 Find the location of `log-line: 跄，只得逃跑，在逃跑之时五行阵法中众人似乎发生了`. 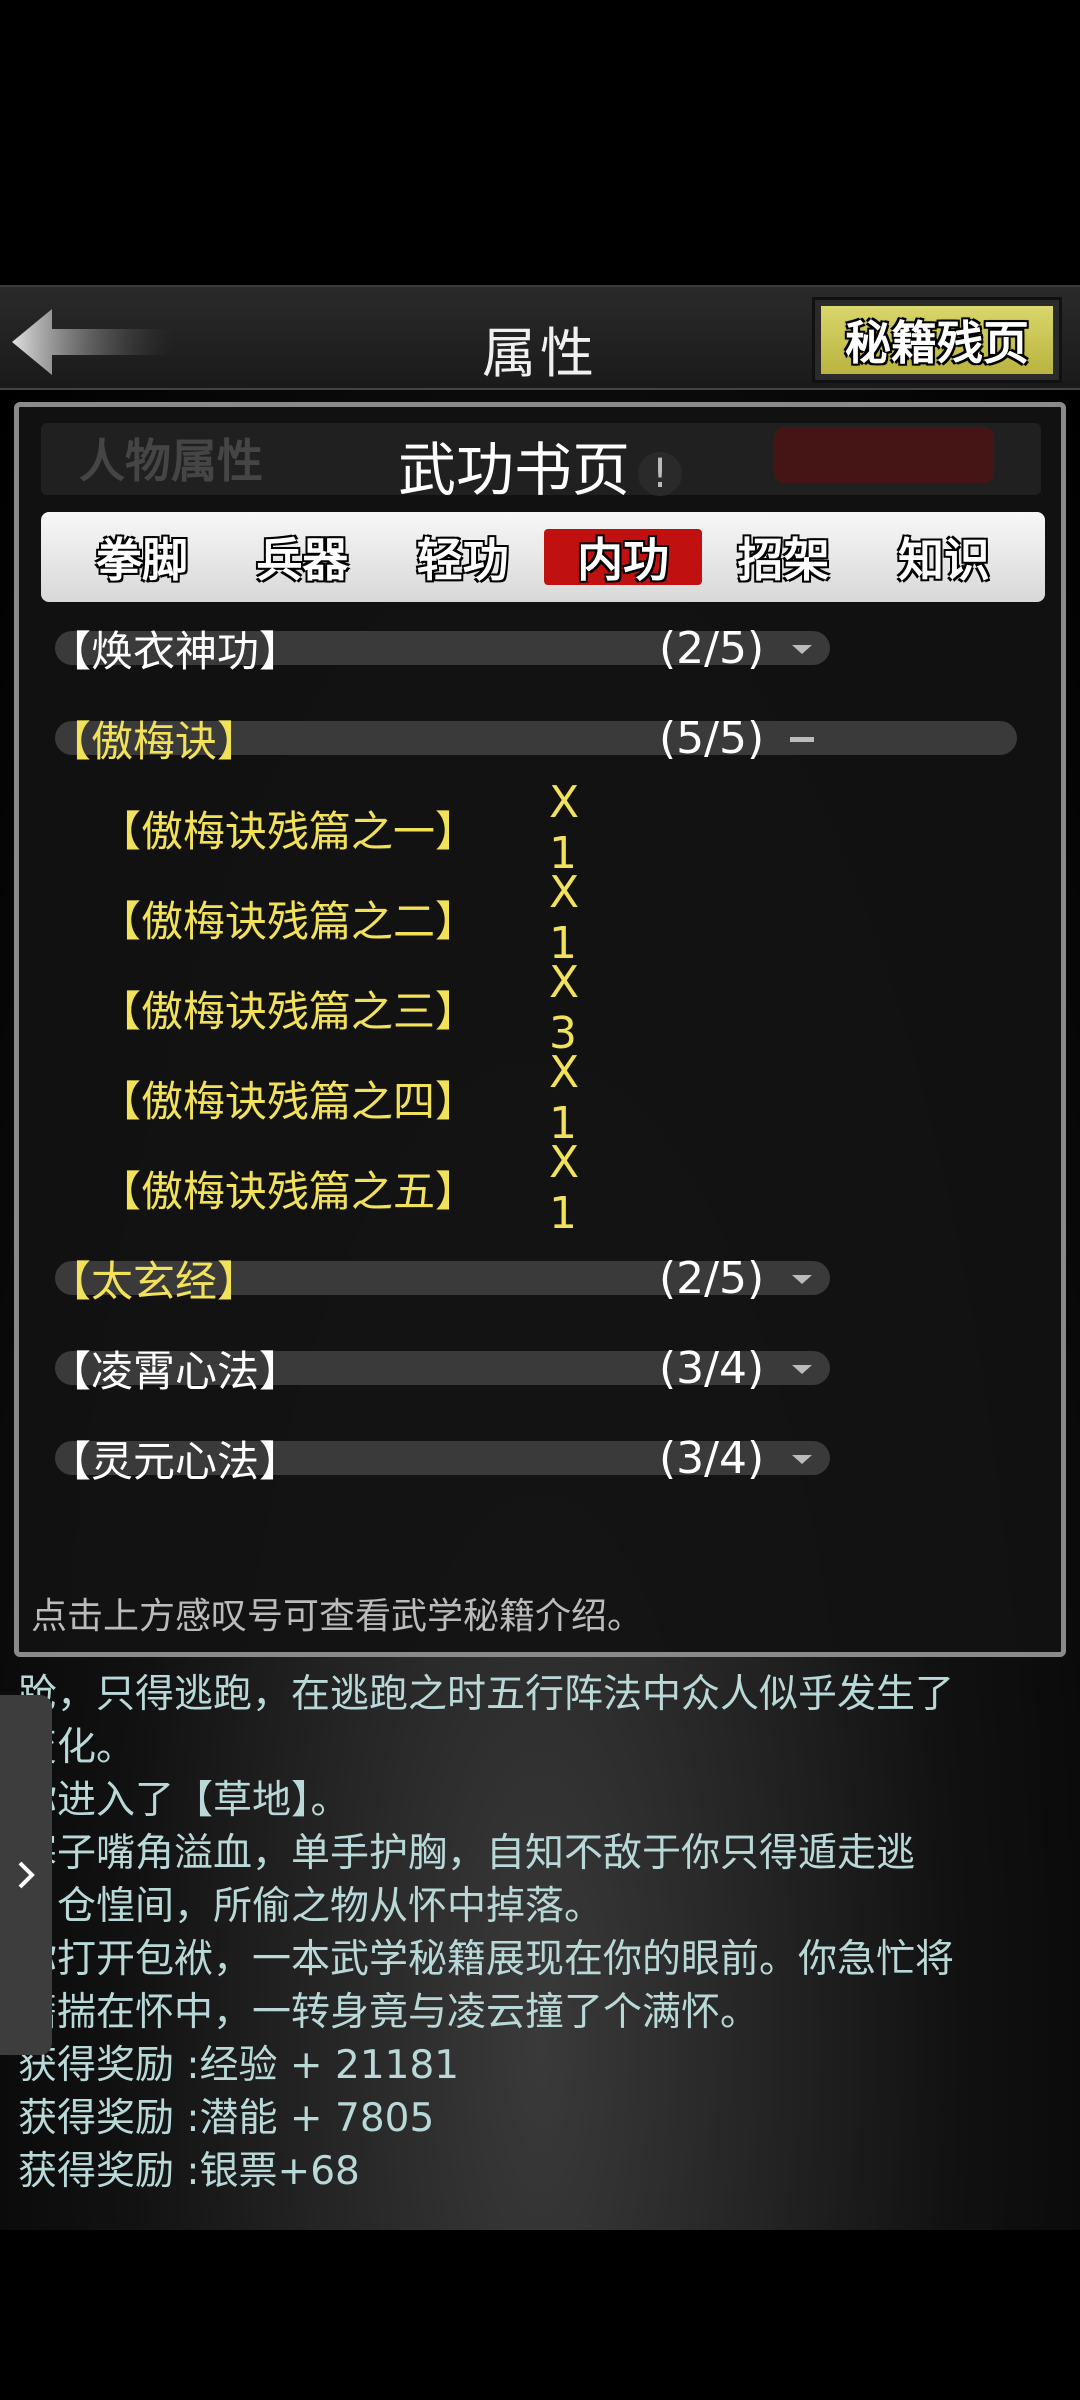

log-line: 跄，只得逃跑，在逃跑之时五行阵法中众人似乎发生了 is located at coordinates (486, 1694).